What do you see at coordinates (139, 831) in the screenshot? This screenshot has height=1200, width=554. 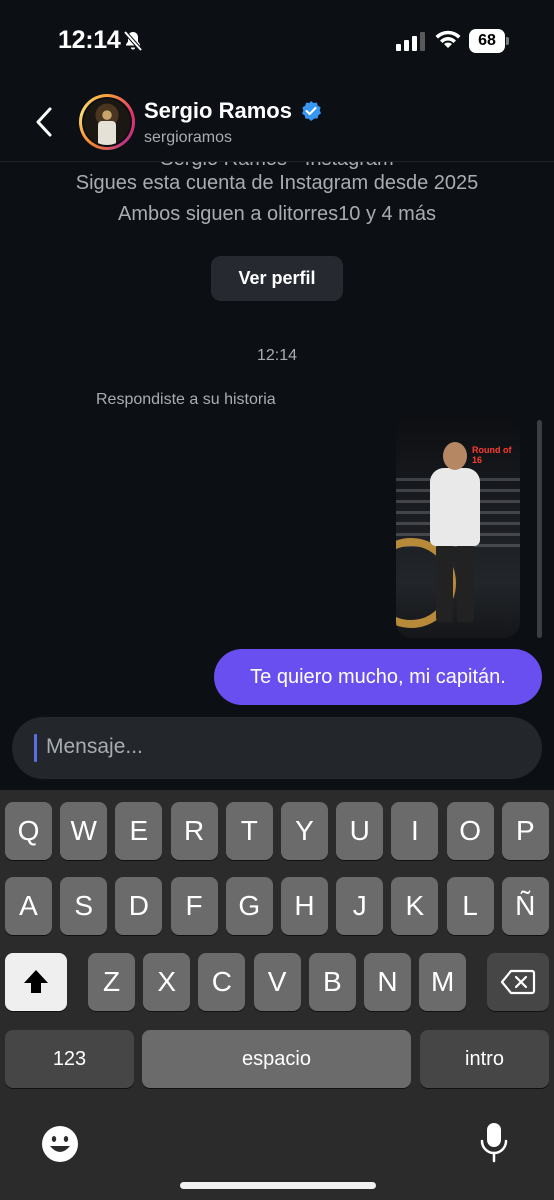 I see `key-e: E` at bounding box center [139, 831].